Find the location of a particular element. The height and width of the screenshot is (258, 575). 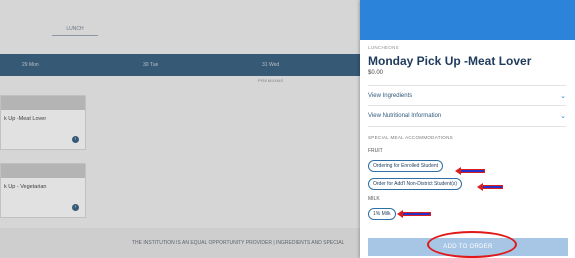

panel-header-bar is located at coordinates (467, 20).